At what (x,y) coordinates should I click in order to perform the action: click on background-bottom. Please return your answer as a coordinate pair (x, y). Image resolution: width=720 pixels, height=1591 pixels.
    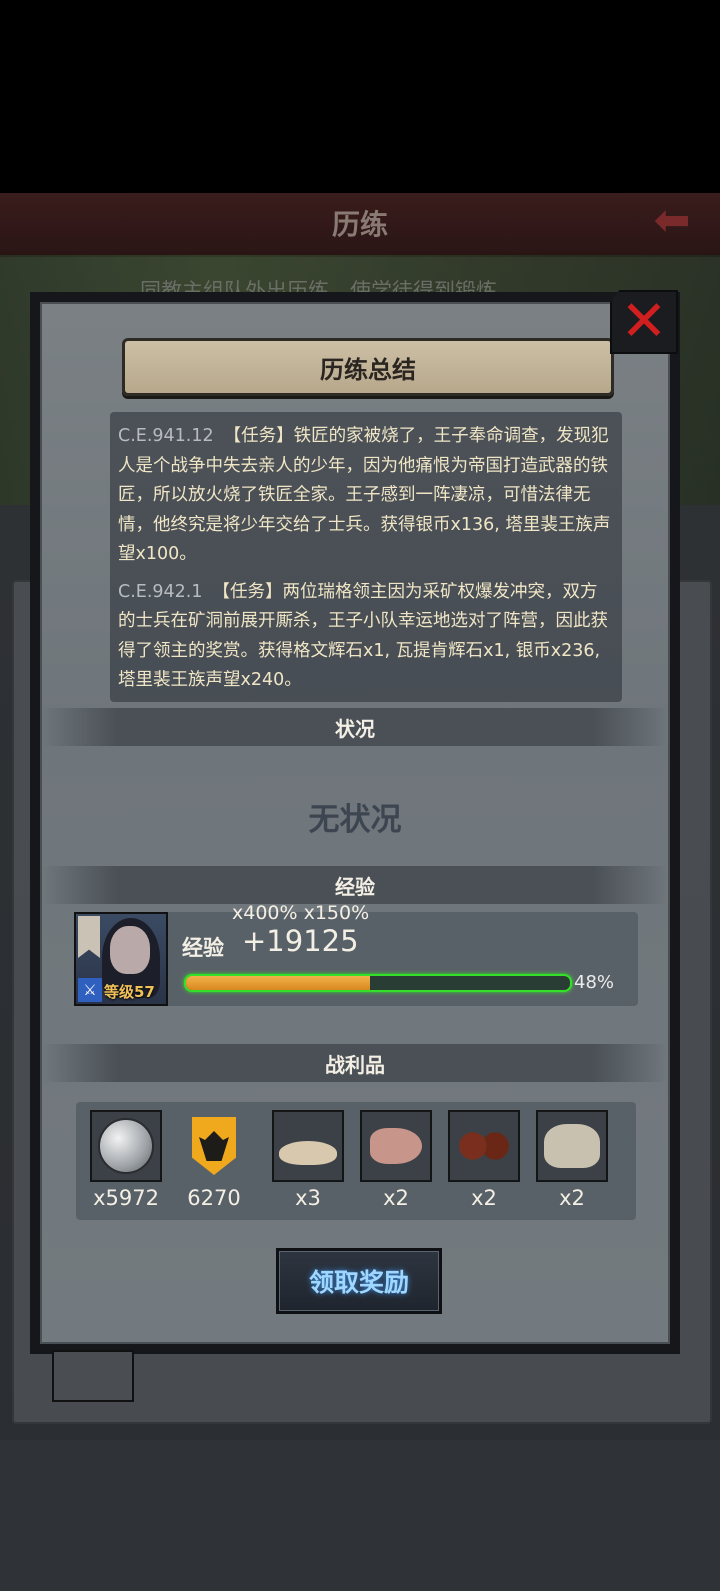
    Looking at the image, I should click on (360, 1515).